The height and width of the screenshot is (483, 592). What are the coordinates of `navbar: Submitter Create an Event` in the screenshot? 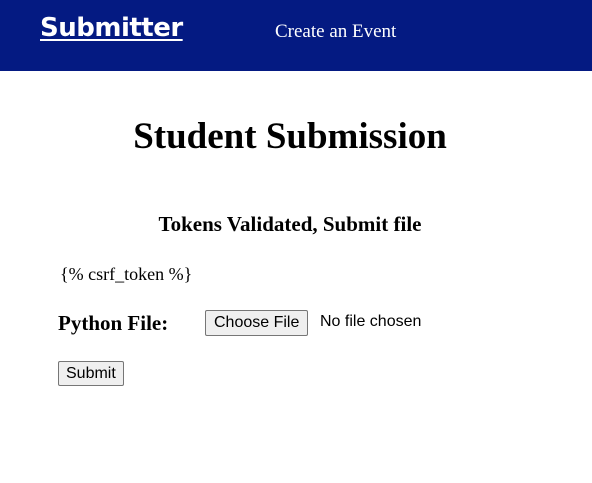 It's located at (296, 35).